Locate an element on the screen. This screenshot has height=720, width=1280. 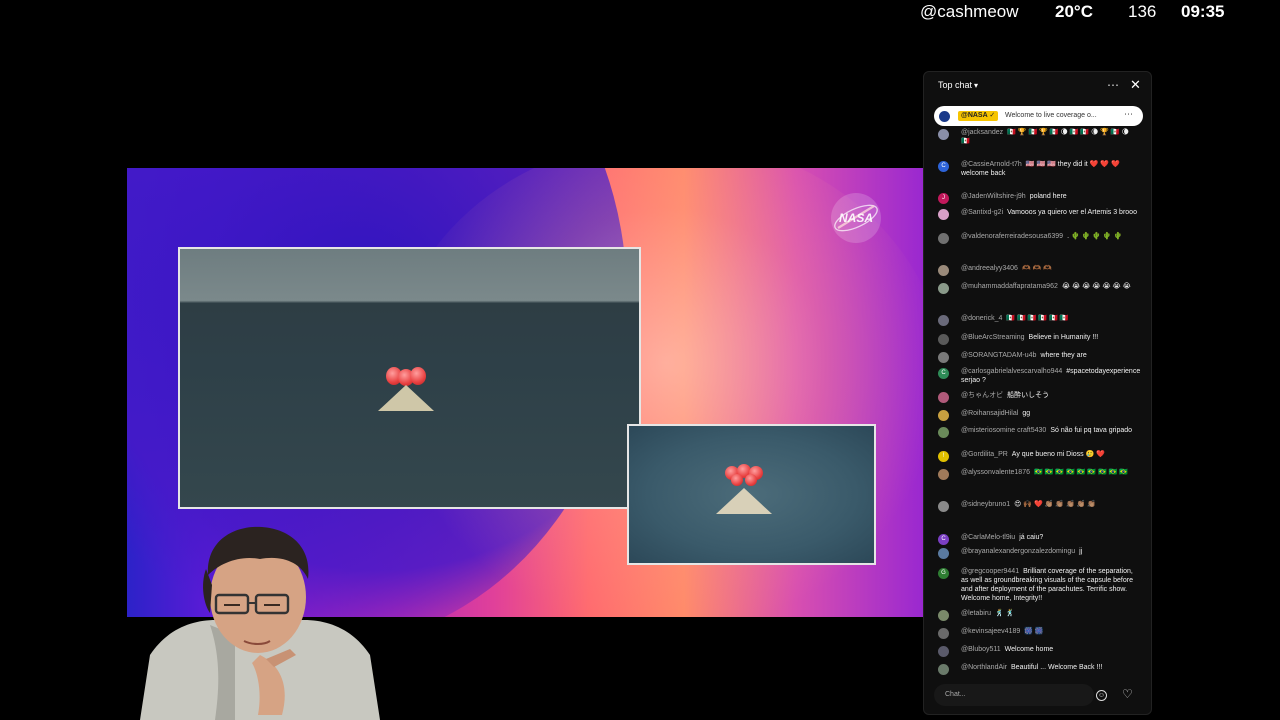
temperature: 20°C is located at coordinates (1074, 11).